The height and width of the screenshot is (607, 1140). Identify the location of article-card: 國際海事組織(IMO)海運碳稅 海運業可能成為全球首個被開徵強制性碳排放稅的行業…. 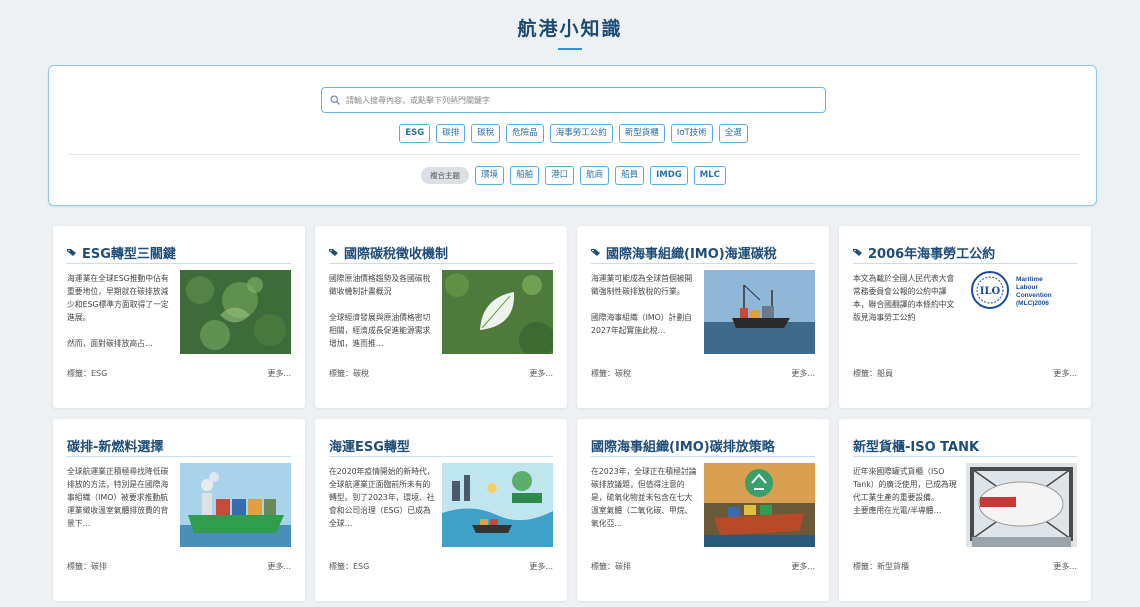
(703, 317).